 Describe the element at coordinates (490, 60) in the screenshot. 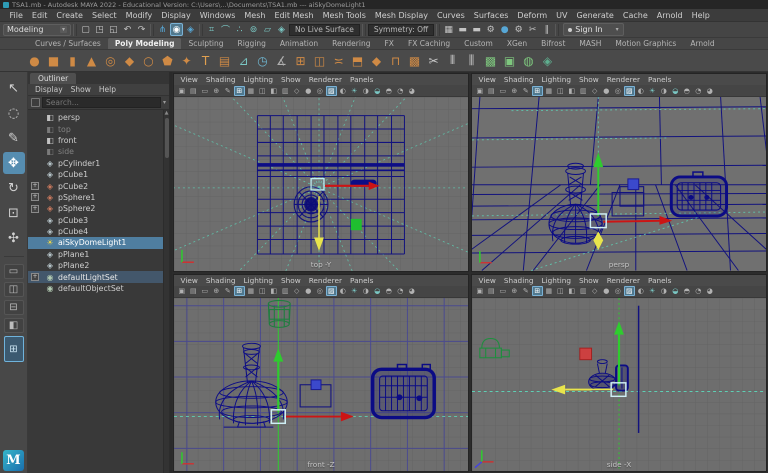

I see `quad-draw-icon: ▩` at that location.